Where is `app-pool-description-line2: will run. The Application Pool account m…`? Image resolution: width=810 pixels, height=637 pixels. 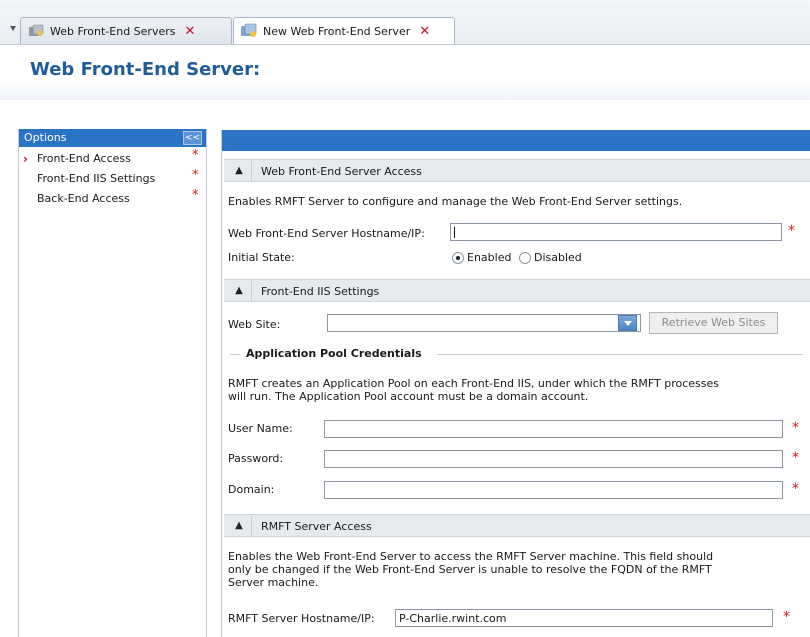
app-pool-description-line2: will run. The Application Pool account m… is located at coordinates (408, 396).